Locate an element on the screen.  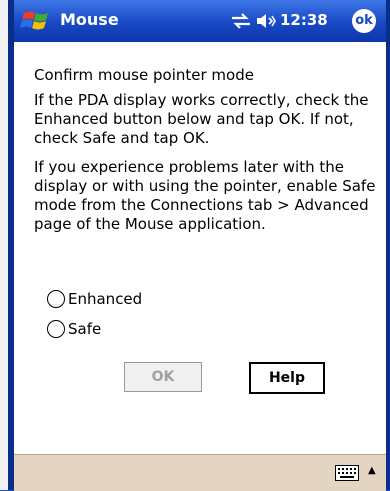
help-button: Help is located at coordinates (287, 378).